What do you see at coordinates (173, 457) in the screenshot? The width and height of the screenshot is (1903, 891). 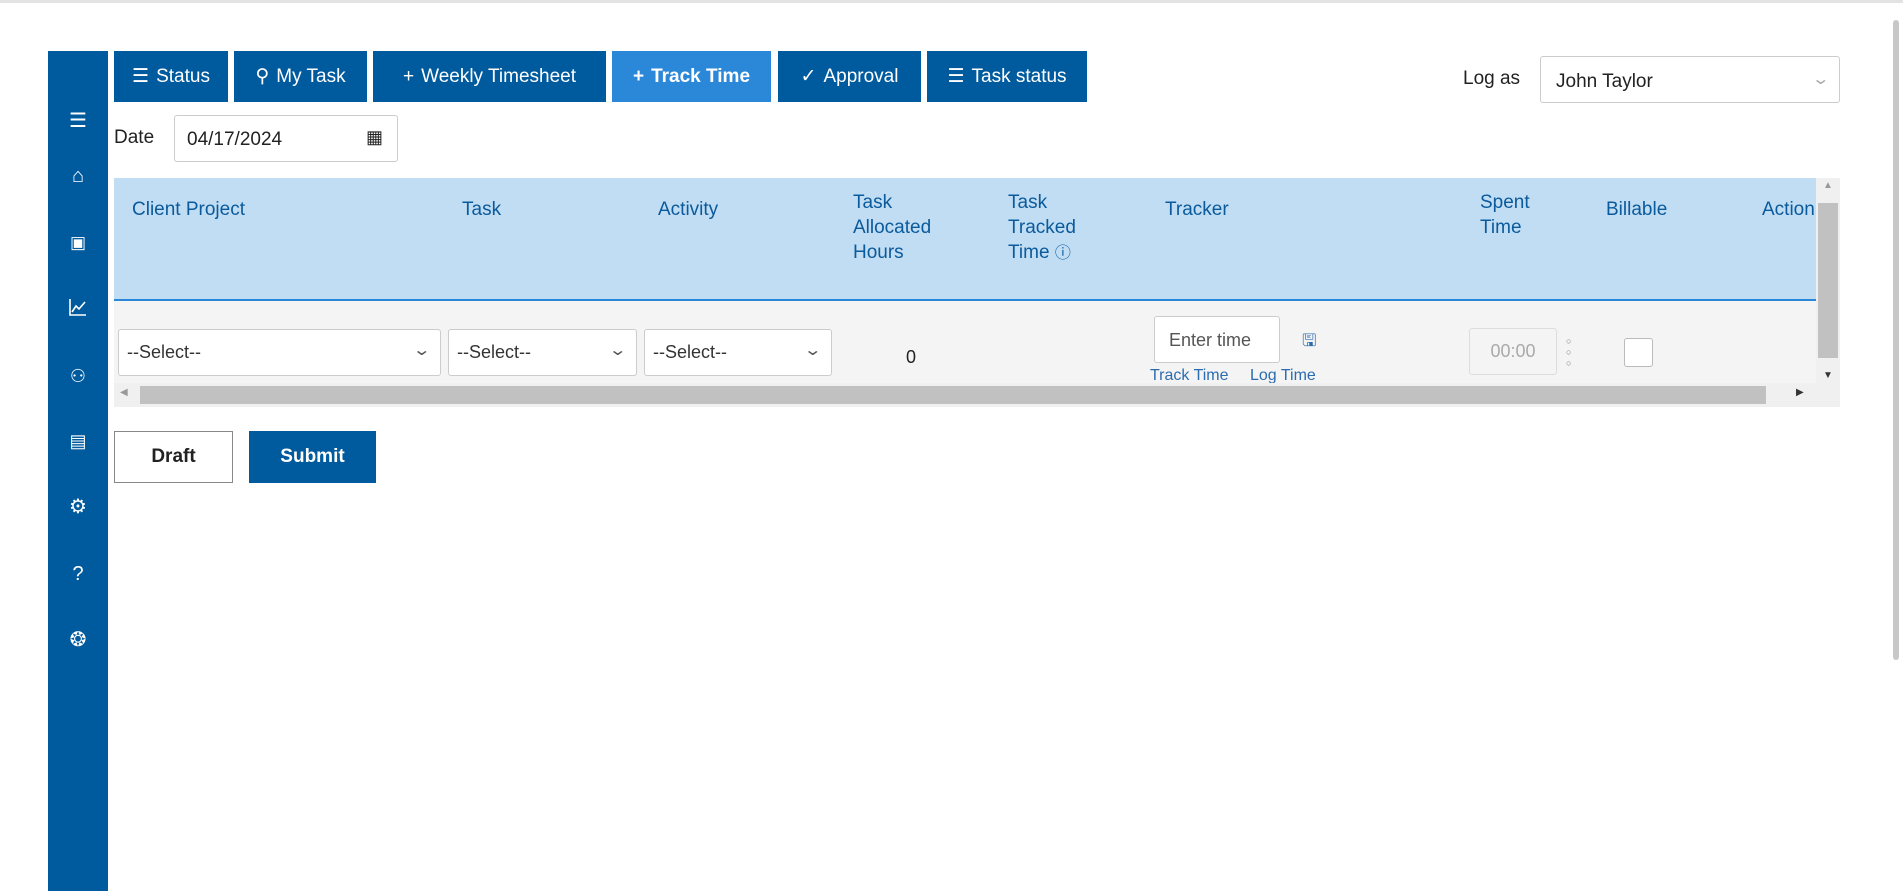 I see `draft-button: Draft` at bounding box center [173, 457].